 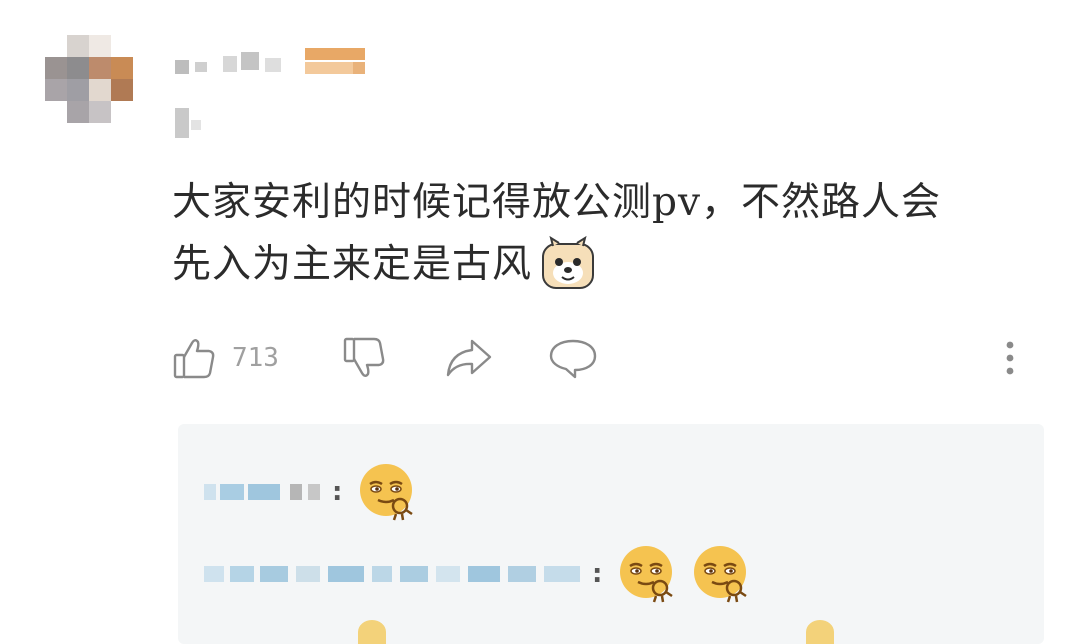 I want to click on username-blurred, so click(x=275, y=63).